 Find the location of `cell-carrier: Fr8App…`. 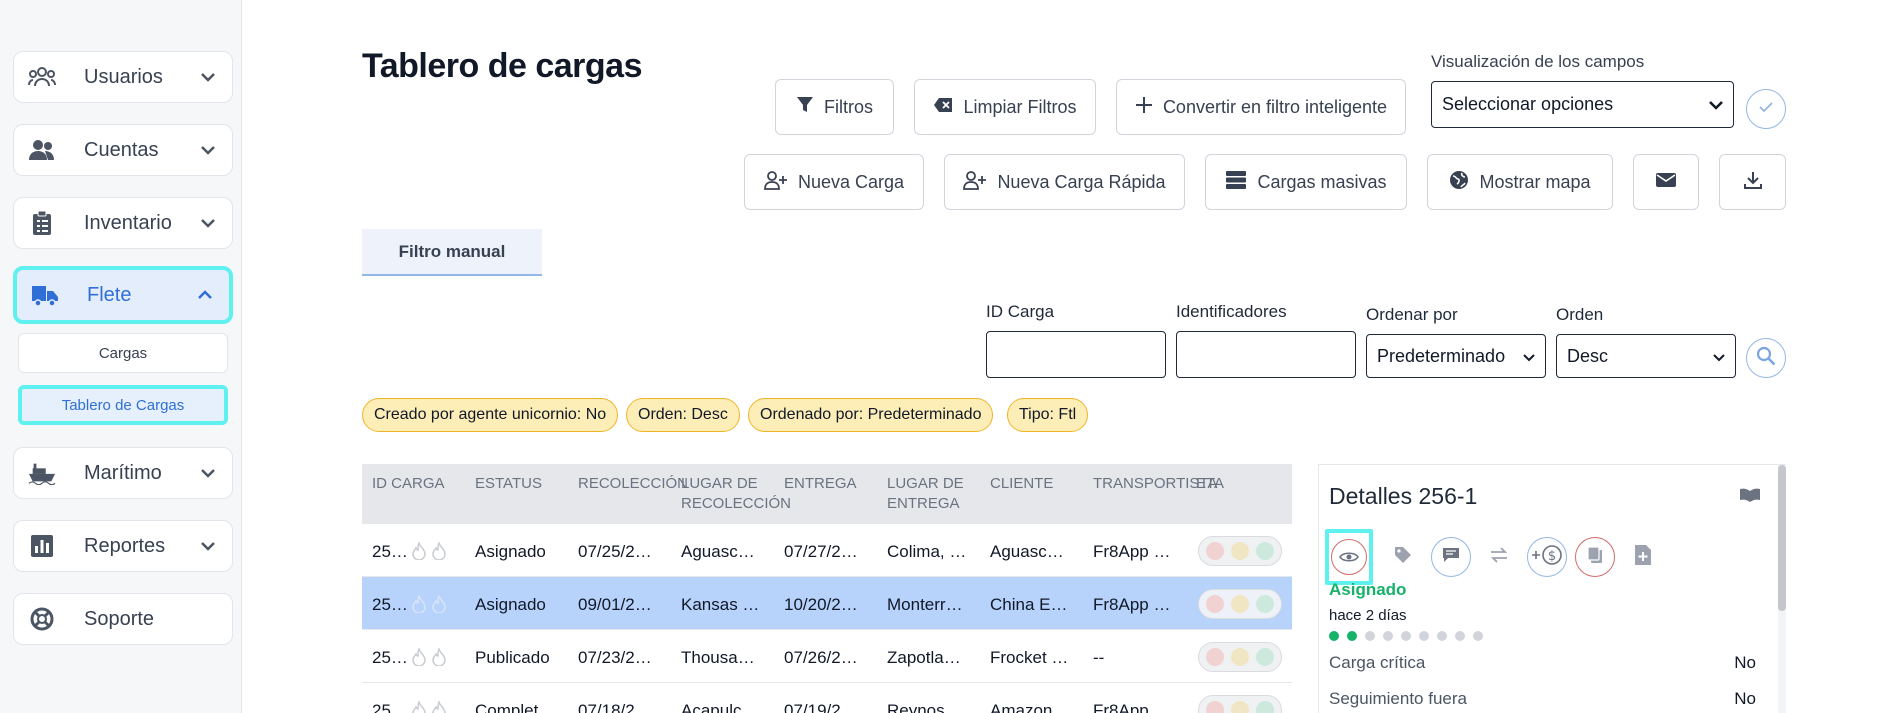

cell-carrier: Fr8App… is located at coordinates (1129, 707).